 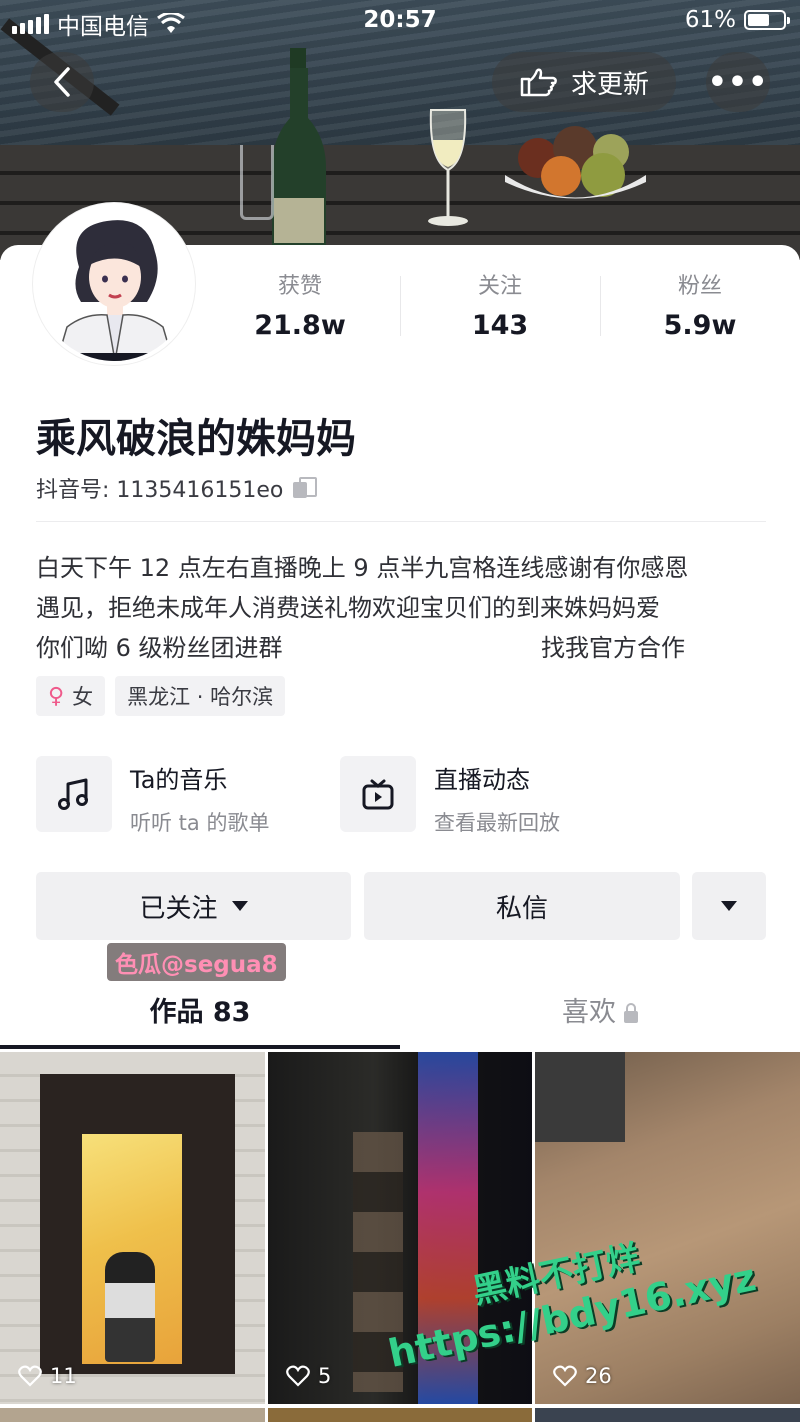 What do you see at coordinates (200, 1047) in the screenshot?
I see `tab-active-indicator` at bounding box center [200, 1047].